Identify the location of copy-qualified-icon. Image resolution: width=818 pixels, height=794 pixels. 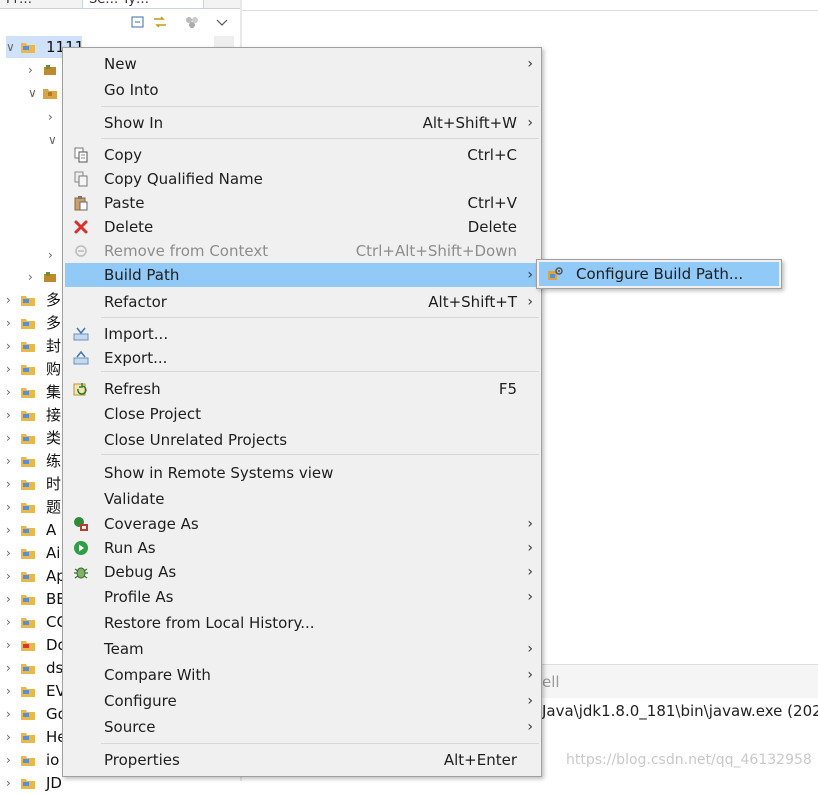
(81, 179).